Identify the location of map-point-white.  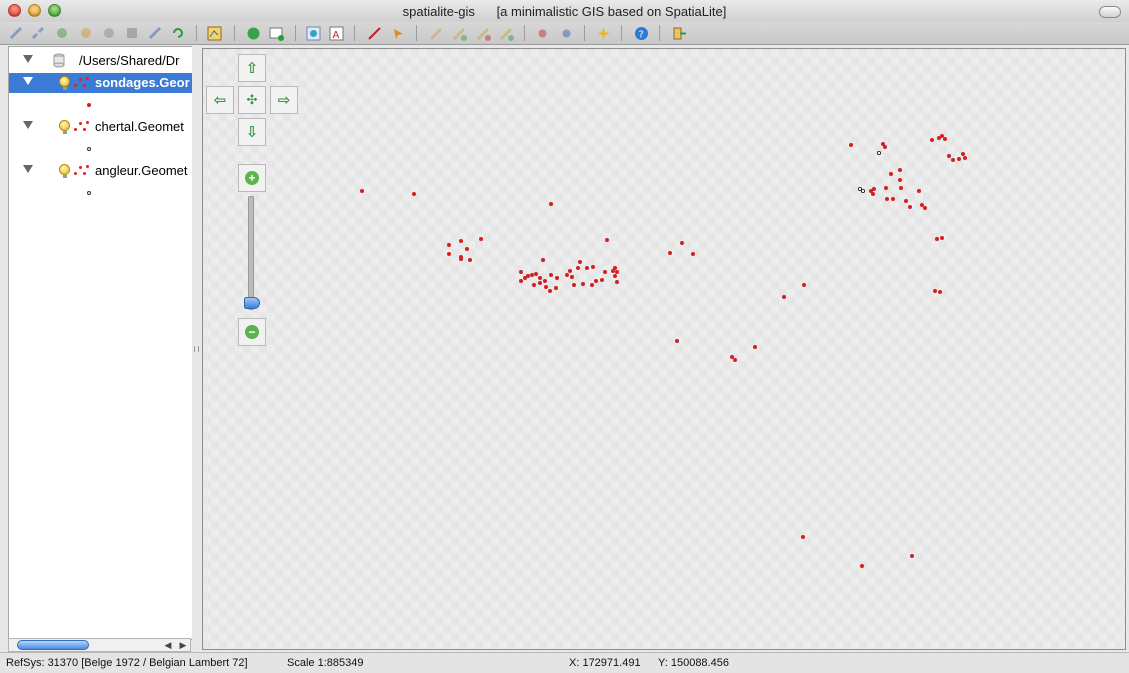
(879, 153).